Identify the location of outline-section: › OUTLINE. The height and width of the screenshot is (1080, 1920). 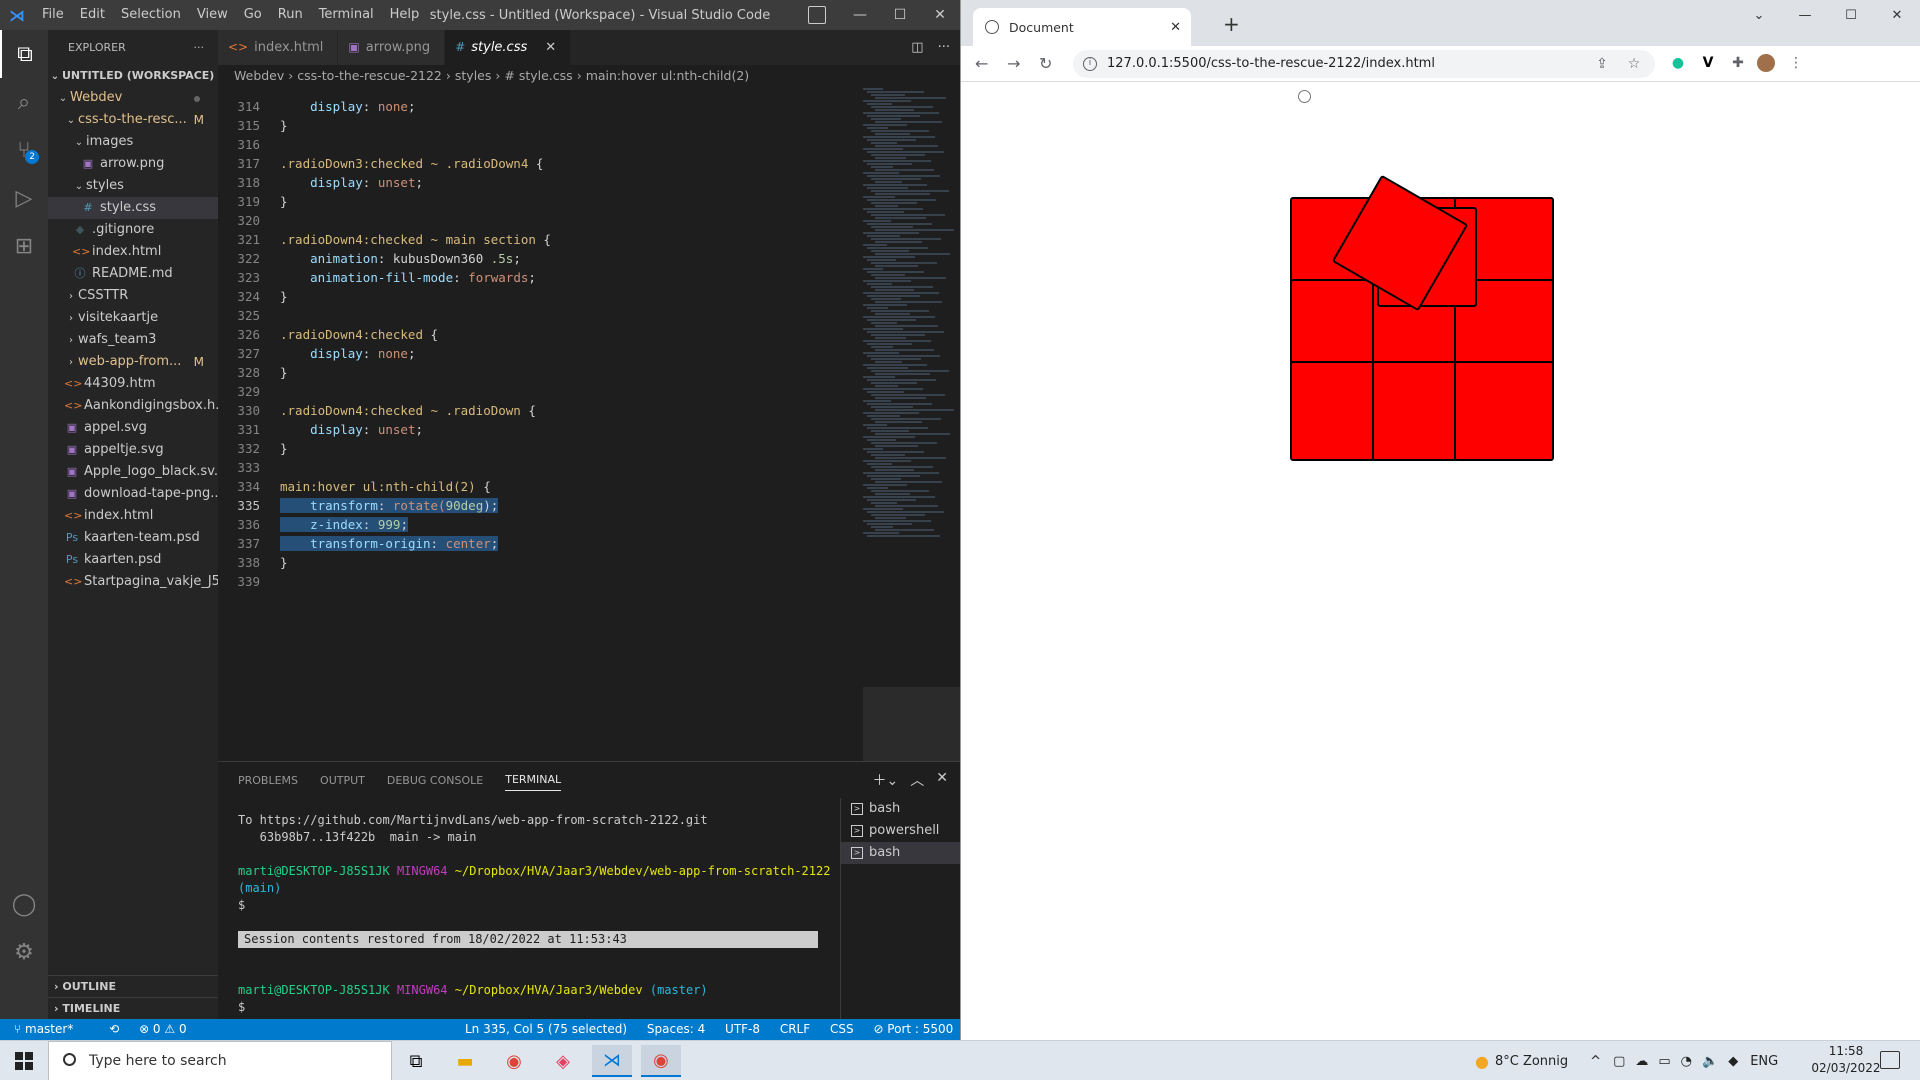
(133, 986).